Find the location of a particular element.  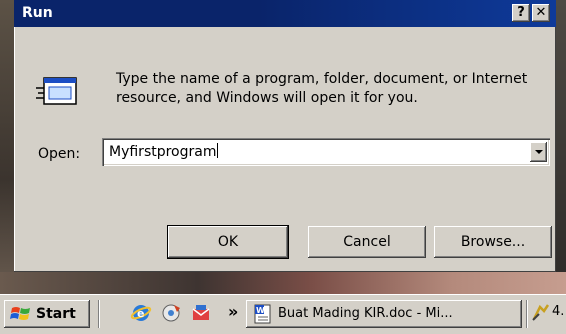

desktop-background-left is located at coordinates (7, 150).